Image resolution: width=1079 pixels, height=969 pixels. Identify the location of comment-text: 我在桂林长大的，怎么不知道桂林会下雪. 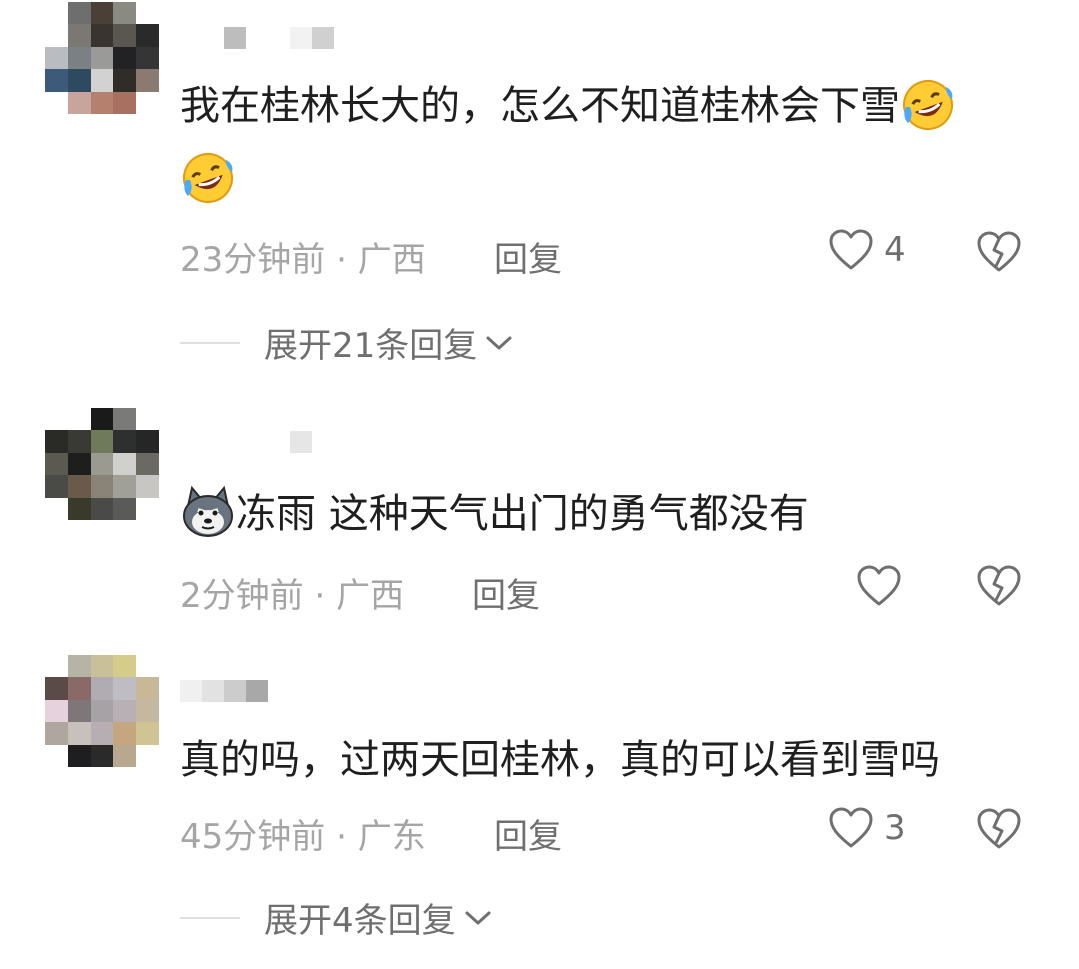
(568, 144).